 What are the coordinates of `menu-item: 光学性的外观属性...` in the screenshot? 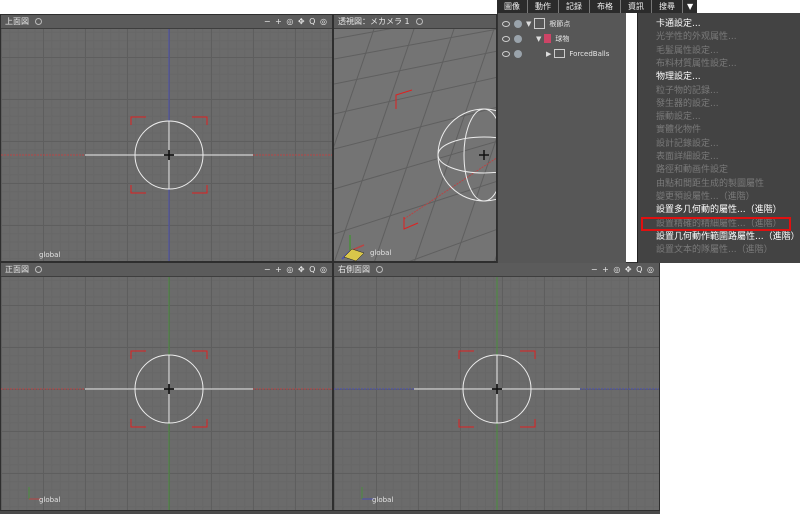 It's located at (696, 35).